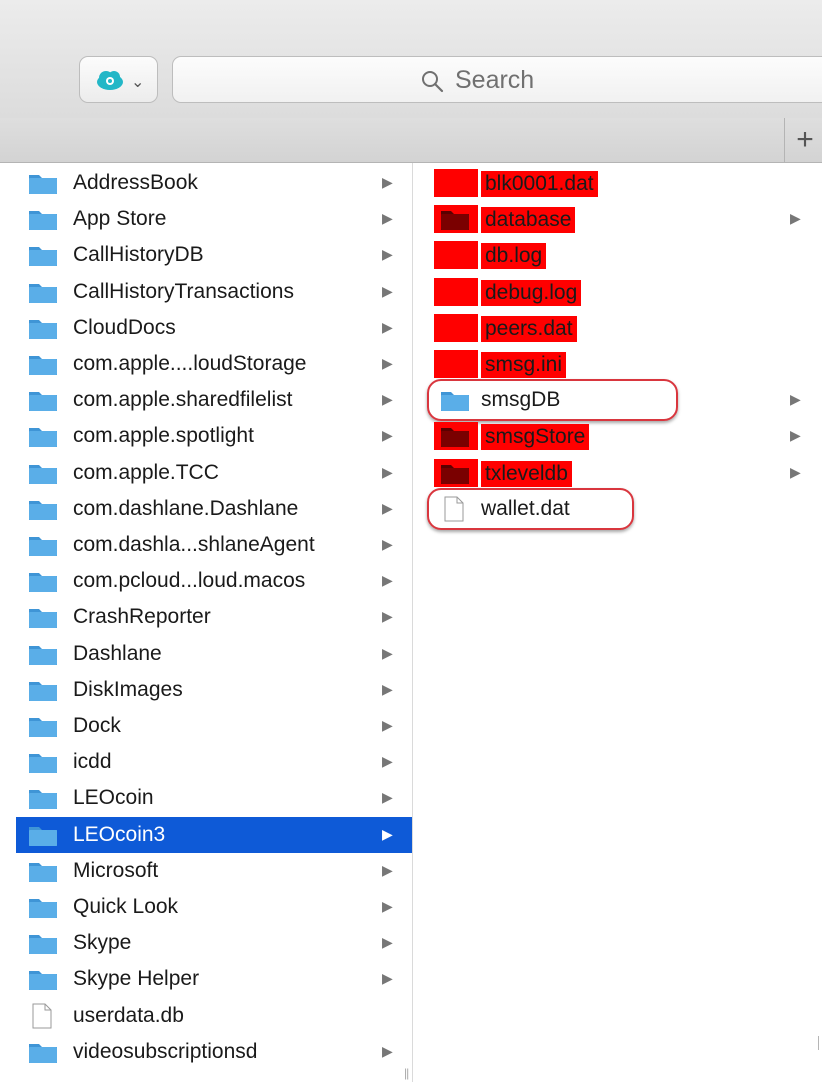  What do you see at coordinates (529, 328) in the screenshot?
I see `list-item-label: peers.dat` at bounding box center [529, 328].